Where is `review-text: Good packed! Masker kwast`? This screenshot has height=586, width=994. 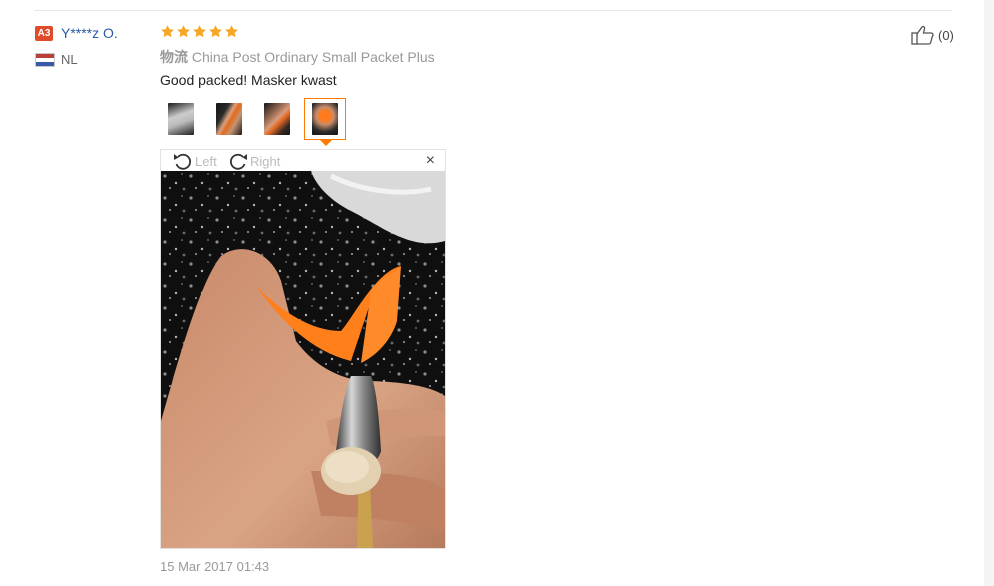 review-text: Good packed! Masker kwast is located at coordinates (248, 80).